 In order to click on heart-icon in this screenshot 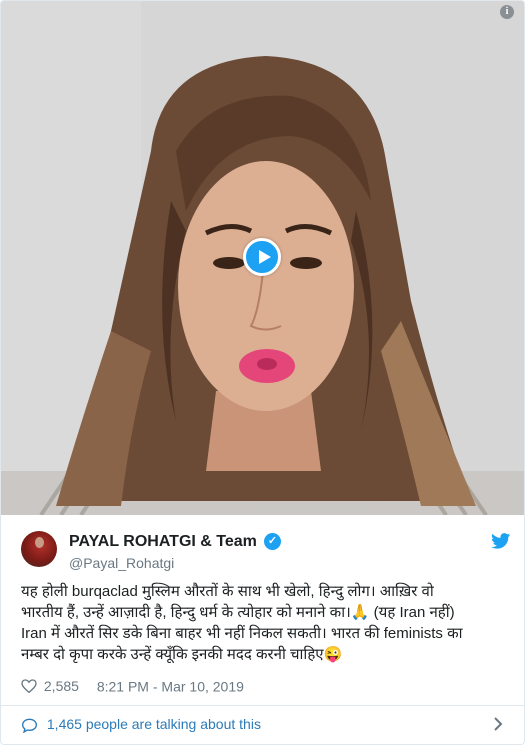, I will do `click(29, 686)`.